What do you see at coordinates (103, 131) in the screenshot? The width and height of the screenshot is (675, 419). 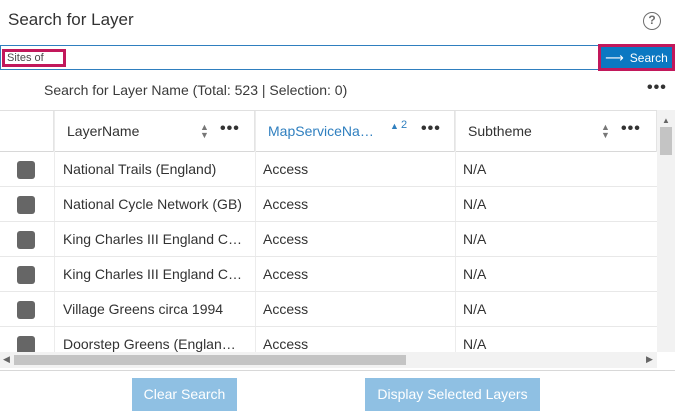 I see `column-label: LayerName` at bounding box center [103, 131].